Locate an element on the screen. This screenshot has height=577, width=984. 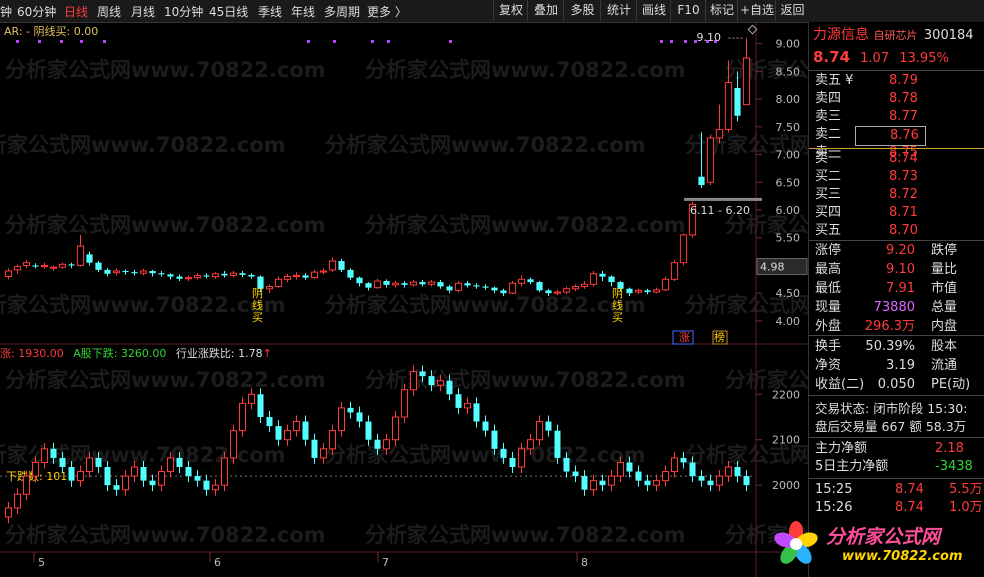
bid-price: 8.70 is located at coordinates (903, 230).